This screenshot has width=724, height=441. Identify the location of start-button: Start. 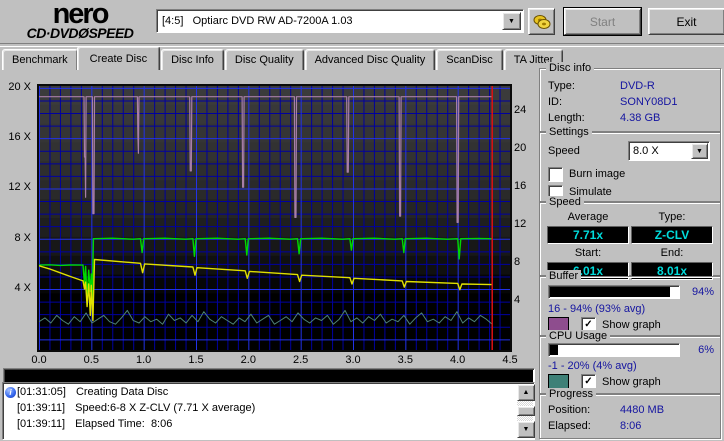
(602, 21).